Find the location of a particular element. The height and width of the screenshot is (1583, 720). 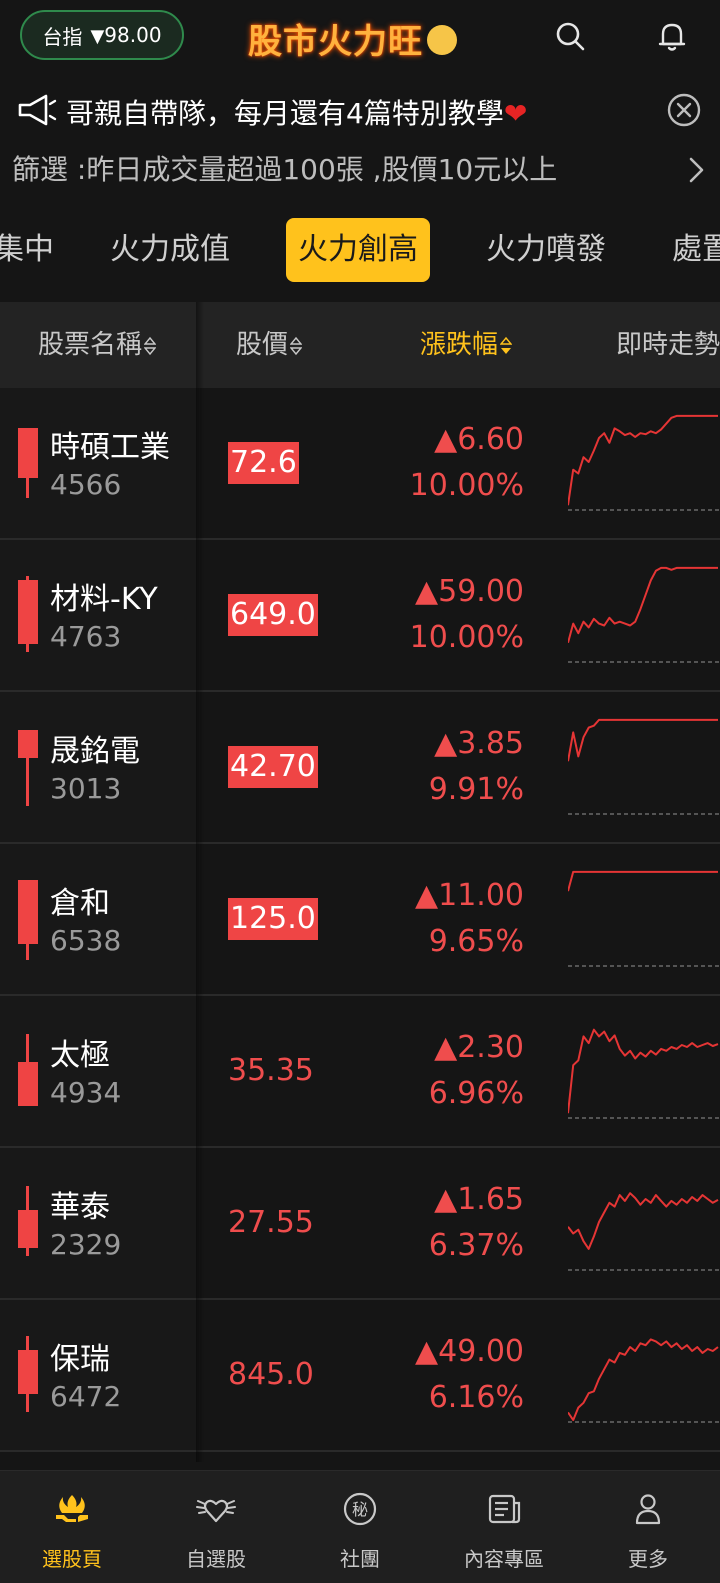

price-change: ▲3.85 is located at coordinates (479, 743).